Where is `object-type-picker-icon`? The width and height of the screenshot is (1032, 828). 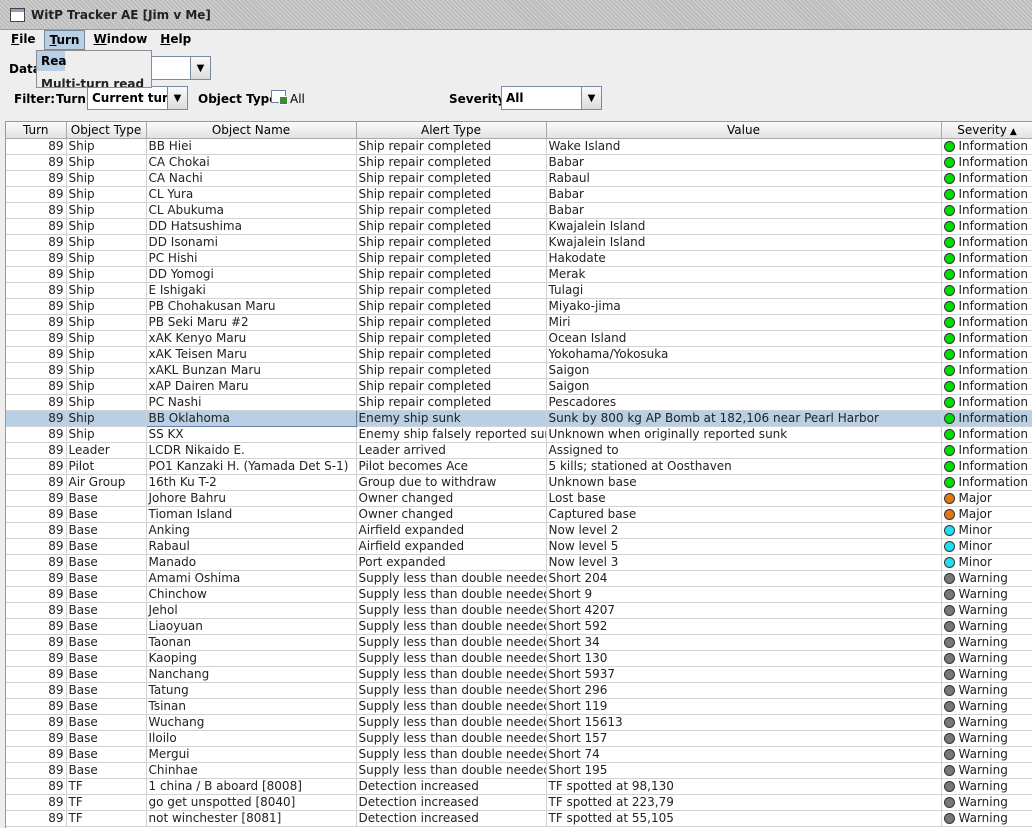
object-type-picker-icon is located at coordinates (279, 97).